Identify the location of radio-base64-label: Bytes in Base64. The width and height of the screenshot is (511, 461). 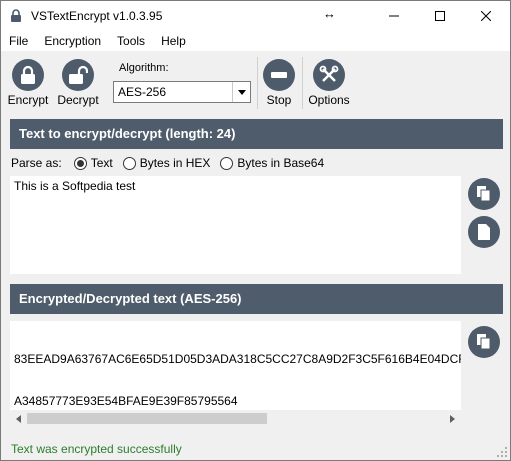
(281, 163).